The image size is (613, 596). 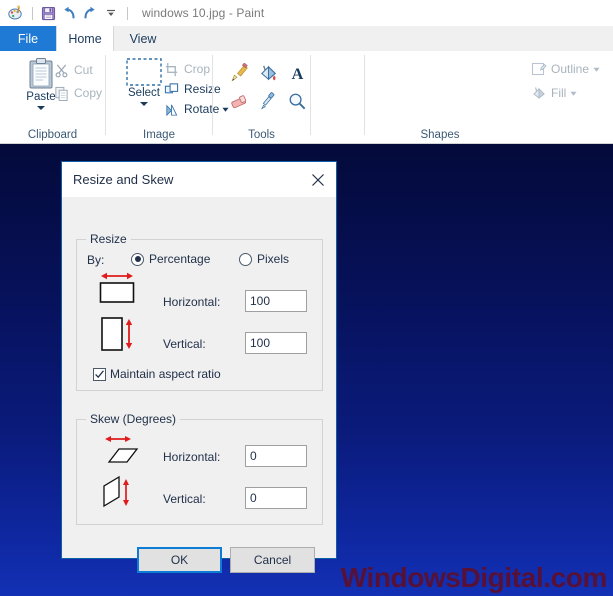 I want to click on image-group-label: Image, so click(x=159, y=135).